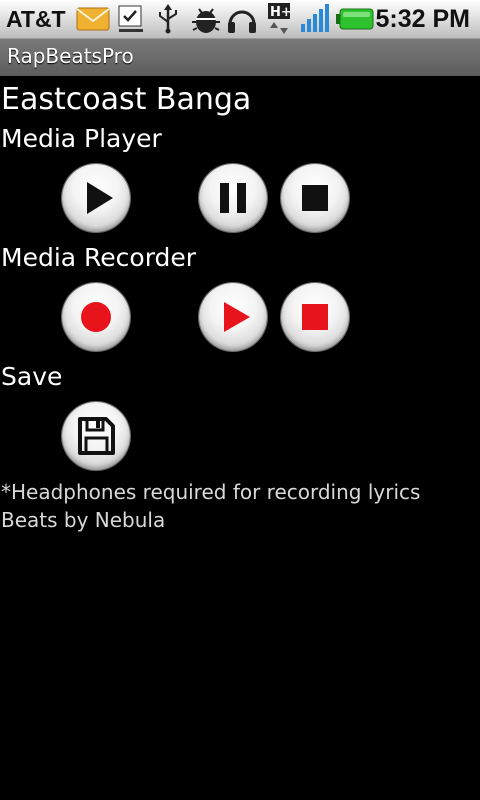  I want to click on floppy-disk-icon, so click(96, 436).